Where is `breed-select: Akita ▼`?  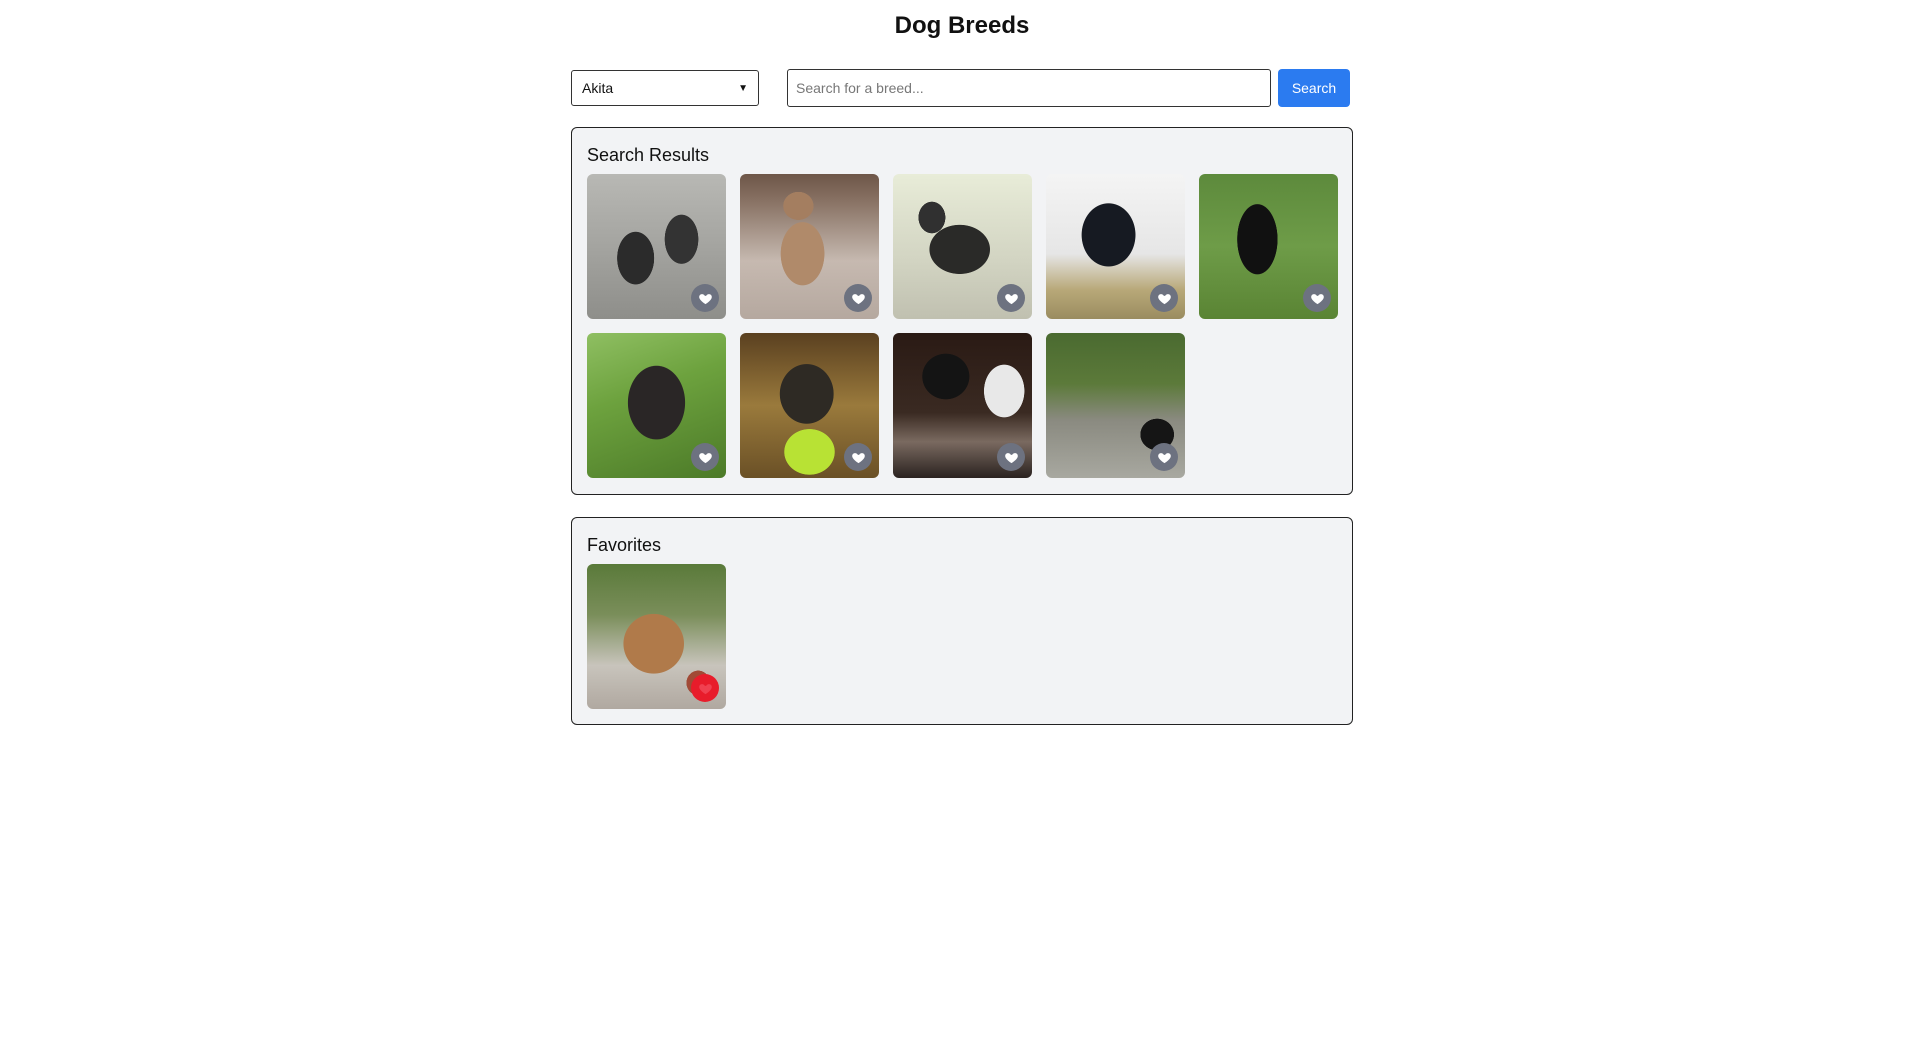 breed-select: Akita ▼ is located at coordinates (665, 88).